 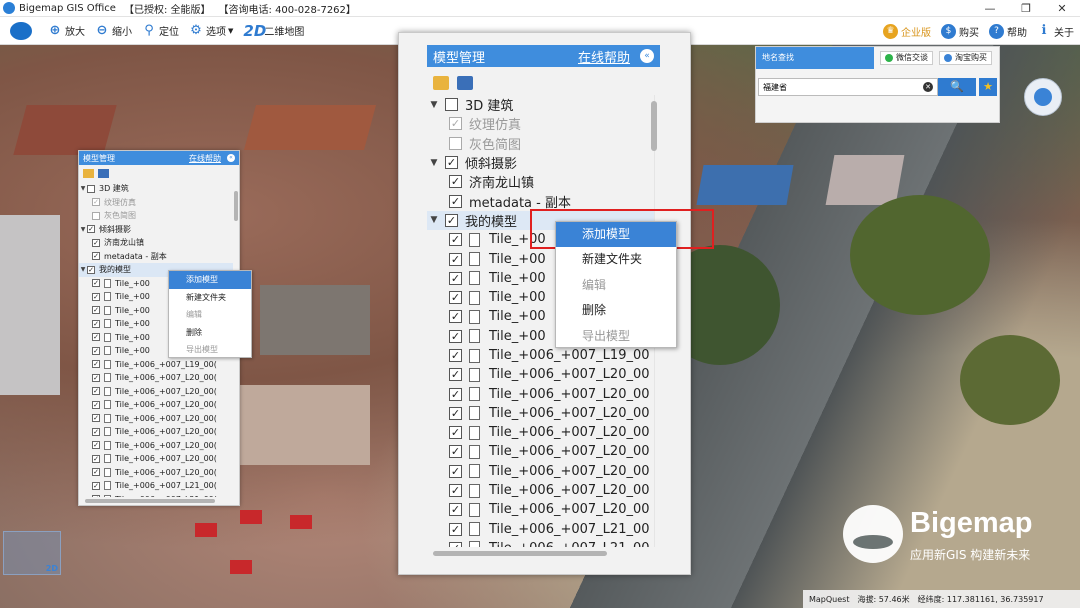 I want to click on help-button: ? 帮助, so click(x=1008, y=31).